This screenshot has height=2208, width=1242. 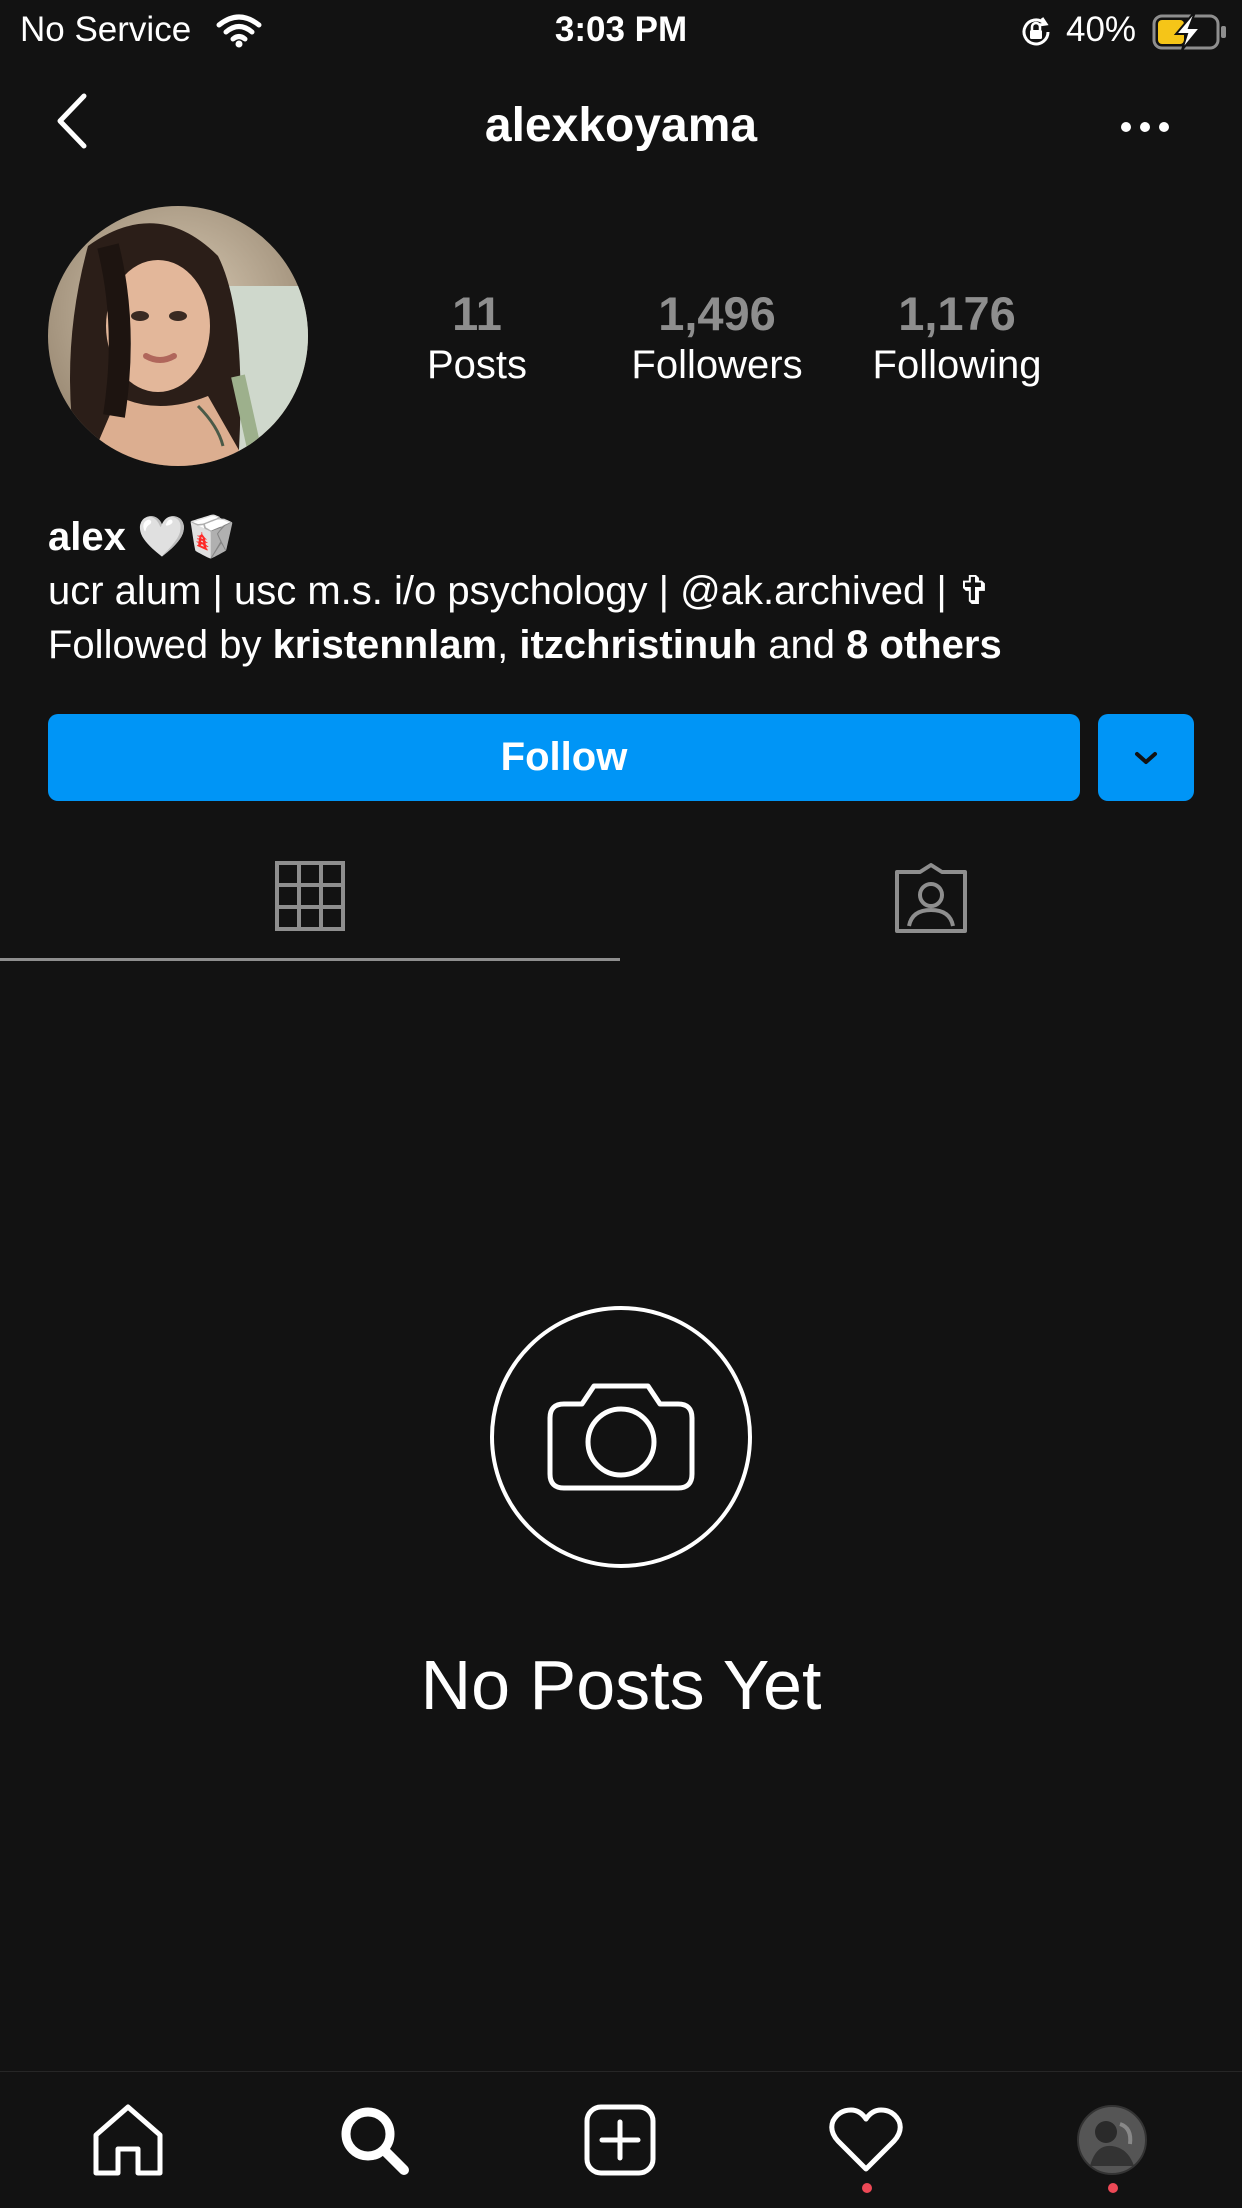 What do you see at coordinates (178, 336) in the screenshot?
I see `avatar` at bounding box center [178, 336].